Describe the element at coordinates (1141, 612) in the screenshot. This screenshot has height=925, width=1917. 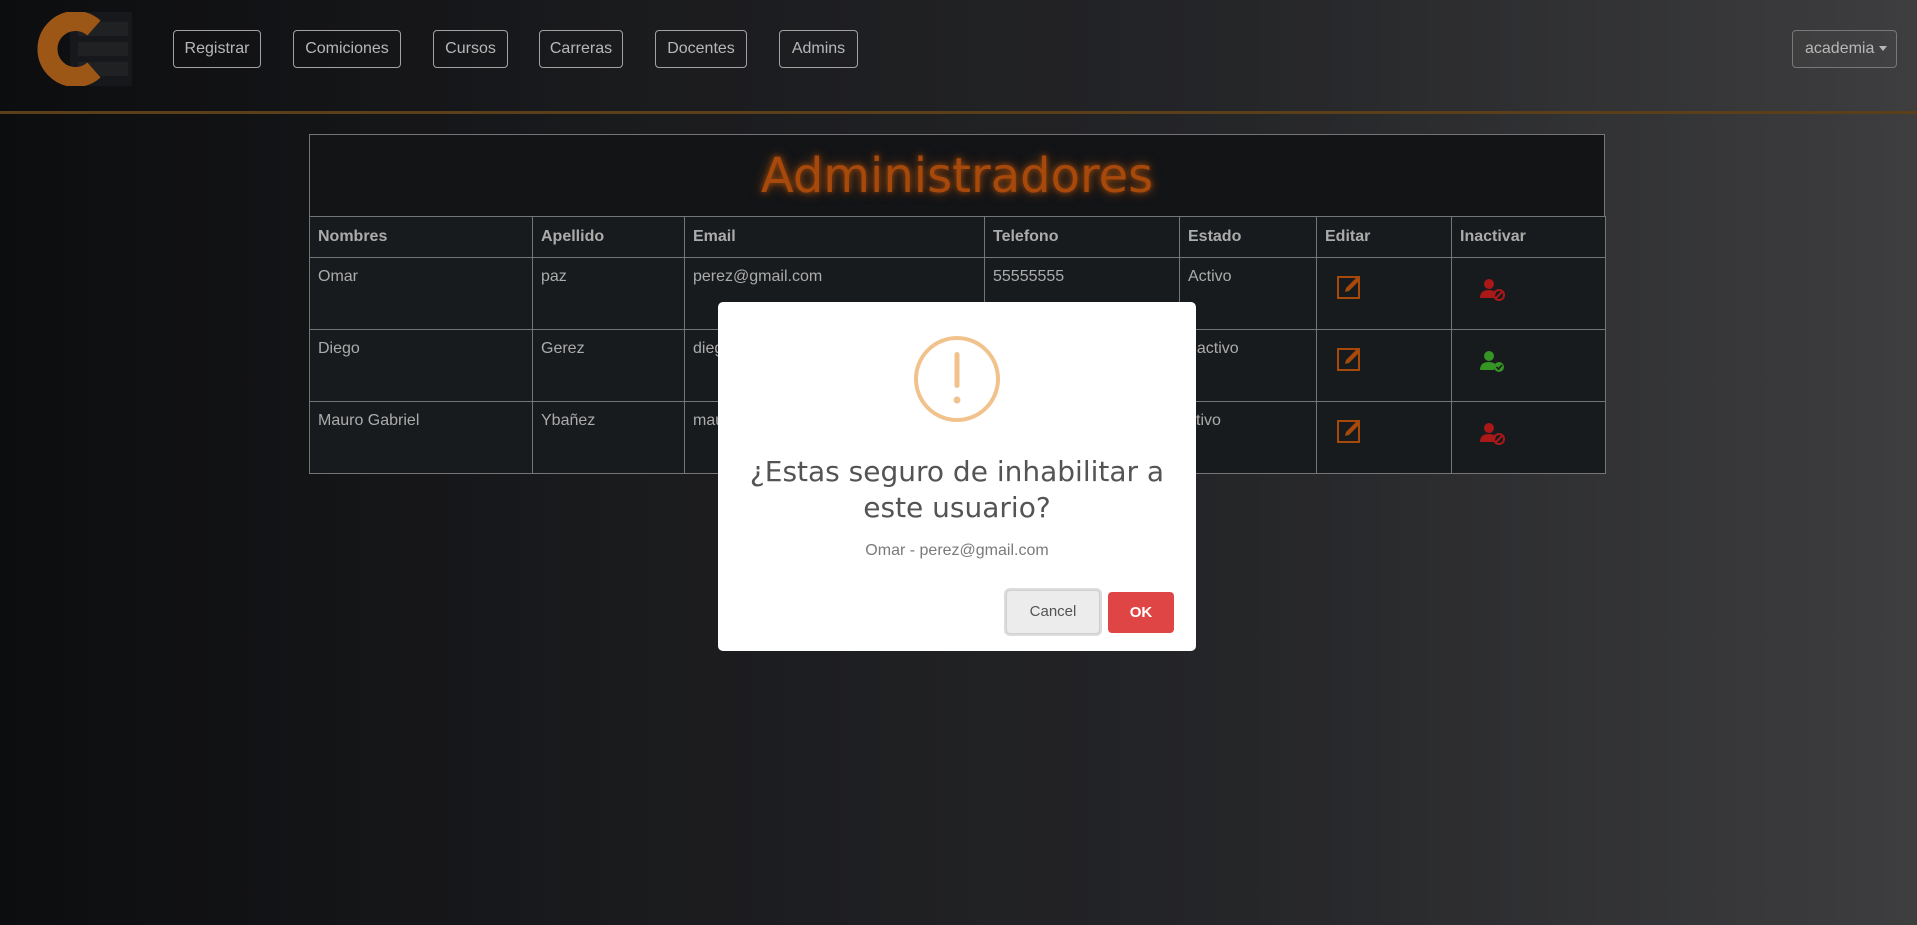
I see `ok-button: OK` at that location.